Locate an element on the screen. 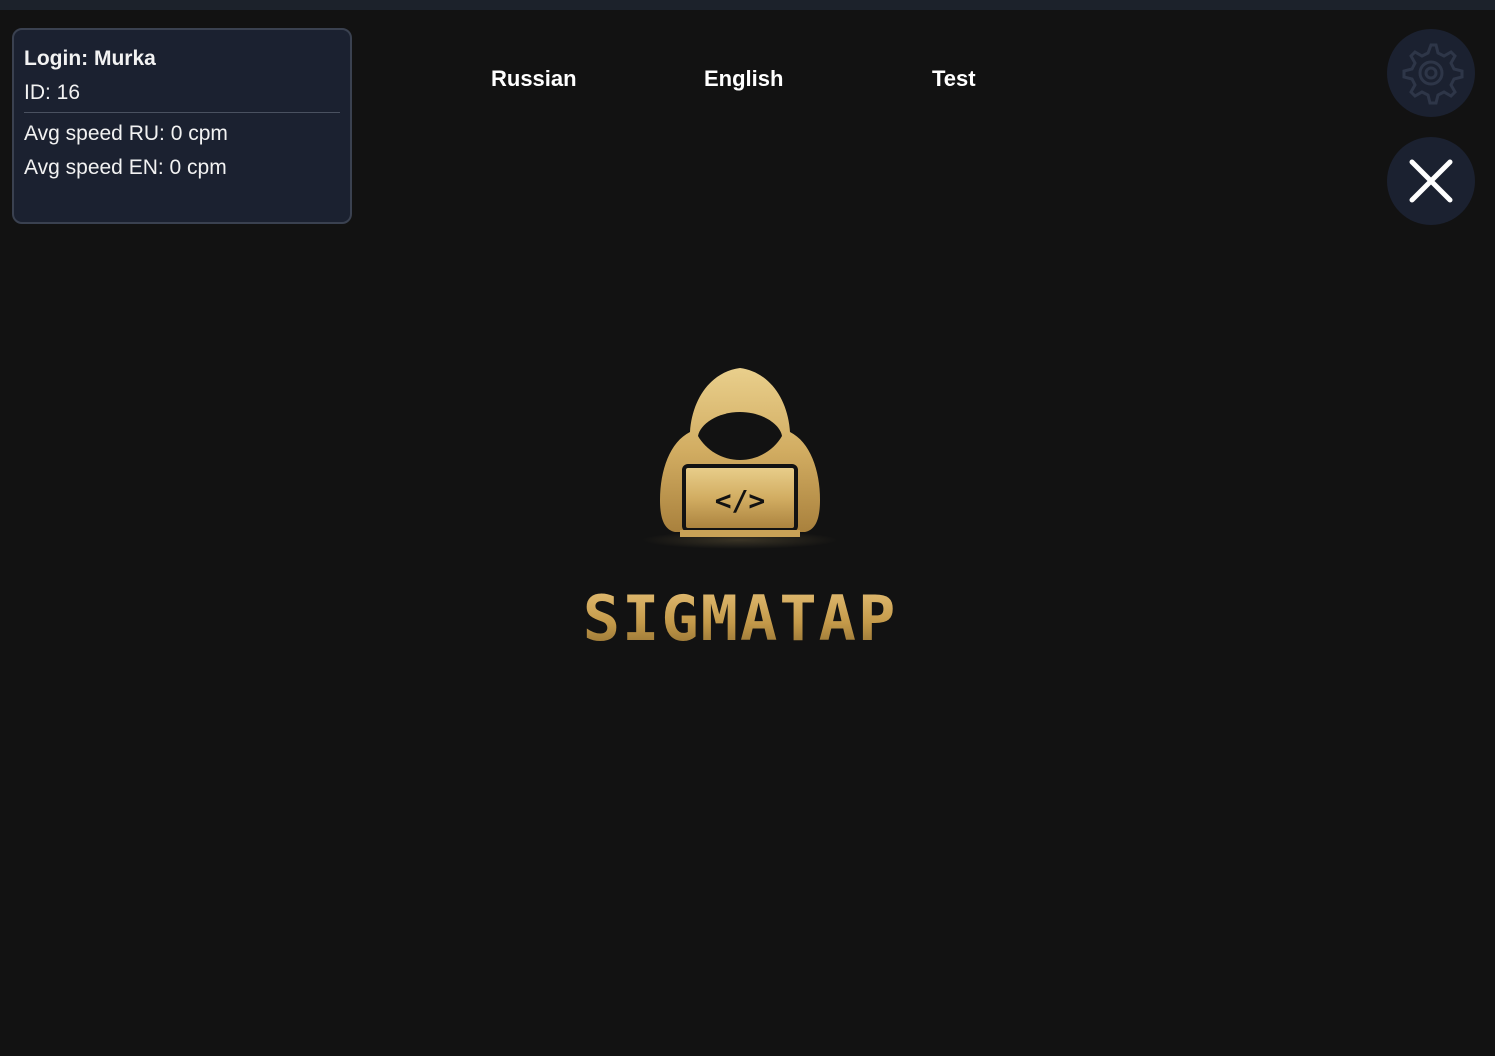 Image resolution: width=1495 pixels, height=1056 pixels. profile-divider is located at coordinates (182, 112).